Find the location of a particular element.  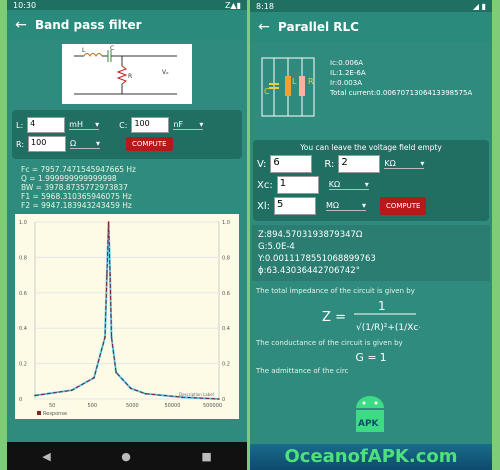

y-tick-label: 0.4 is located at coordinates (23, 329).